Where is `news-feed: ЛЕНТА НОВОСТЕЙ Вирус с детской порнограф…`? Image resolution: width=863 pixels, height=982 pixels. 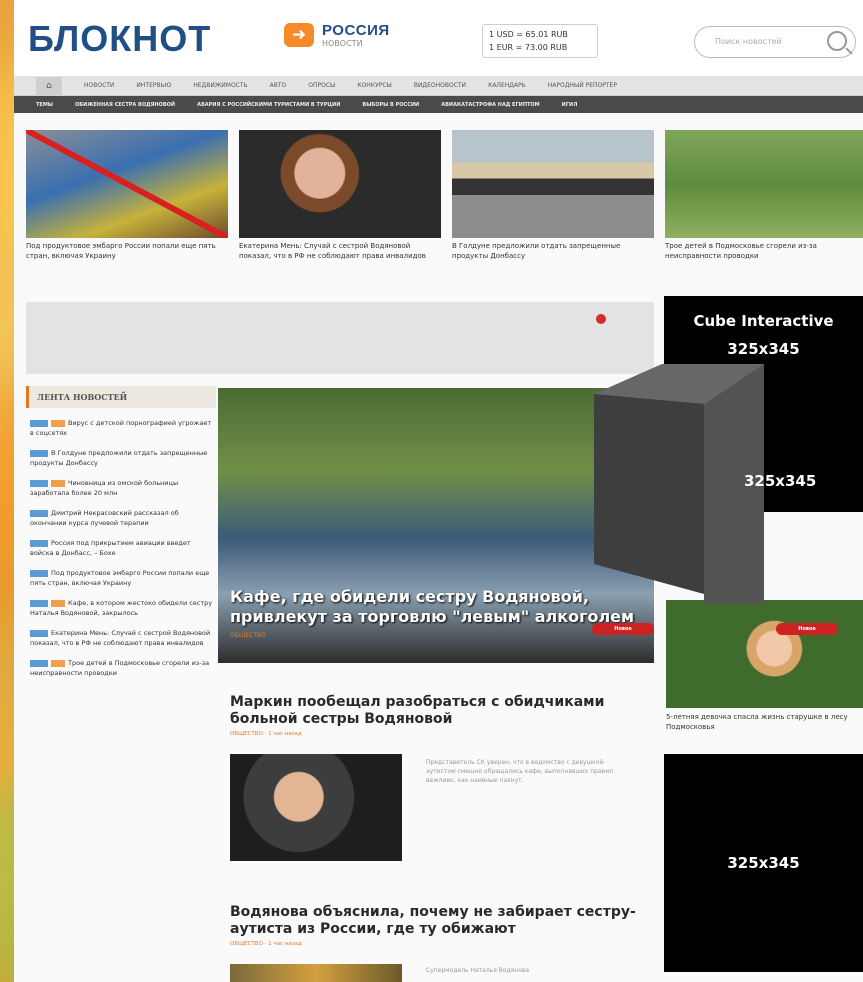
news-feed: ЛЕНТА НОВОСТЕЙ Вирус с детской порнограф… is located at coordinates (121, 684).